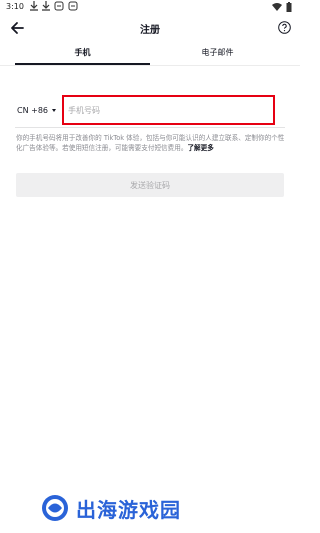  Describe the element at coordinates (200, 148) in the screenshot. I see `learn-more-link: 了解更多` at that location.